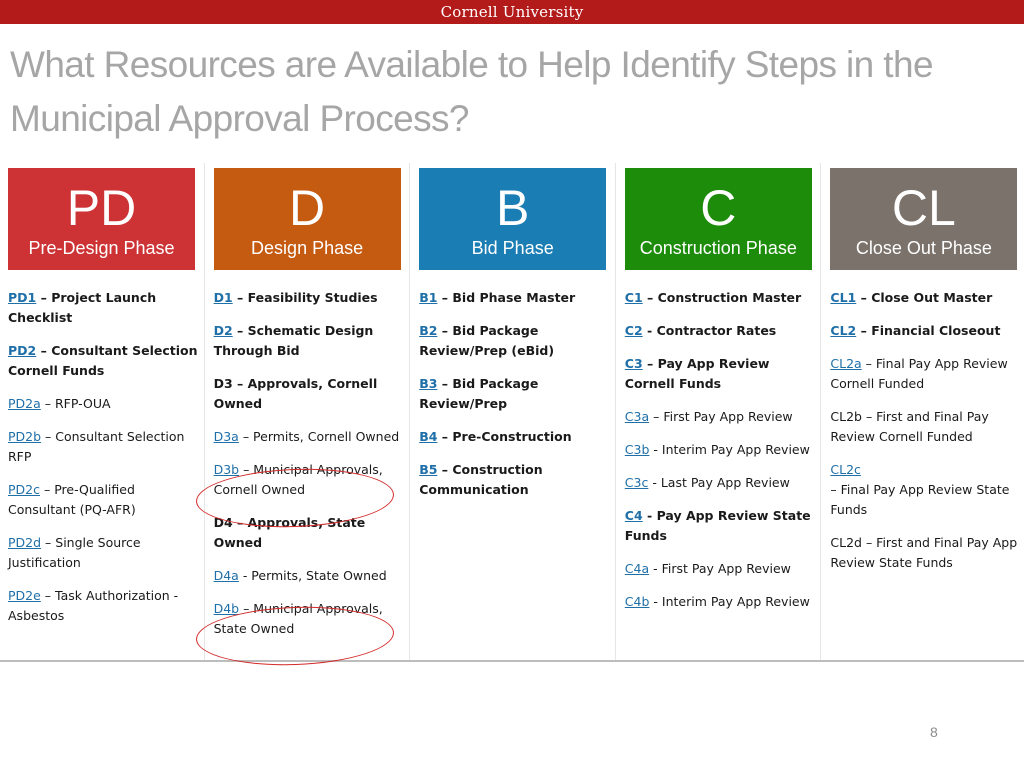 Image resolution: width=1024 pixels, height=768 pixels. I want to click on resource-link-pd2e: PD2e, so click(24, 595).